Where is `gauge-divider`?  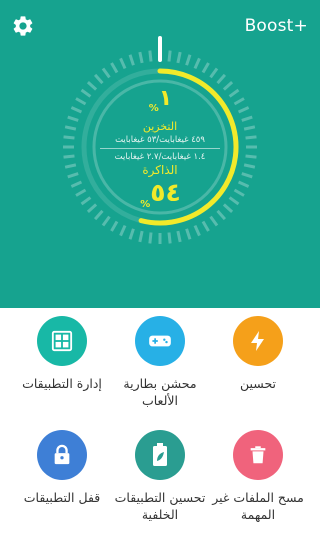
gauge-divider is located at coordinates (160, 148).